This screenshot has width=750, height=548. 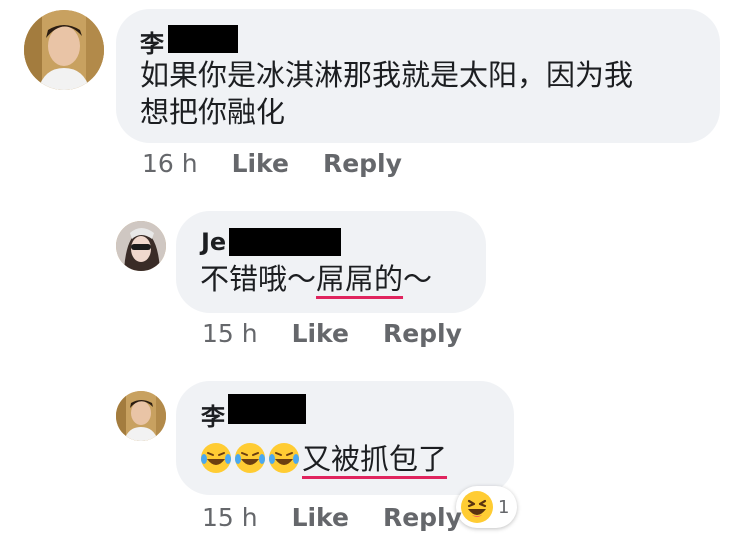 What do you see at coordinates (360, 279) in the screenshot?
I see `comment-text-underlined: 屌屌的` at bounding box center [360, 279].